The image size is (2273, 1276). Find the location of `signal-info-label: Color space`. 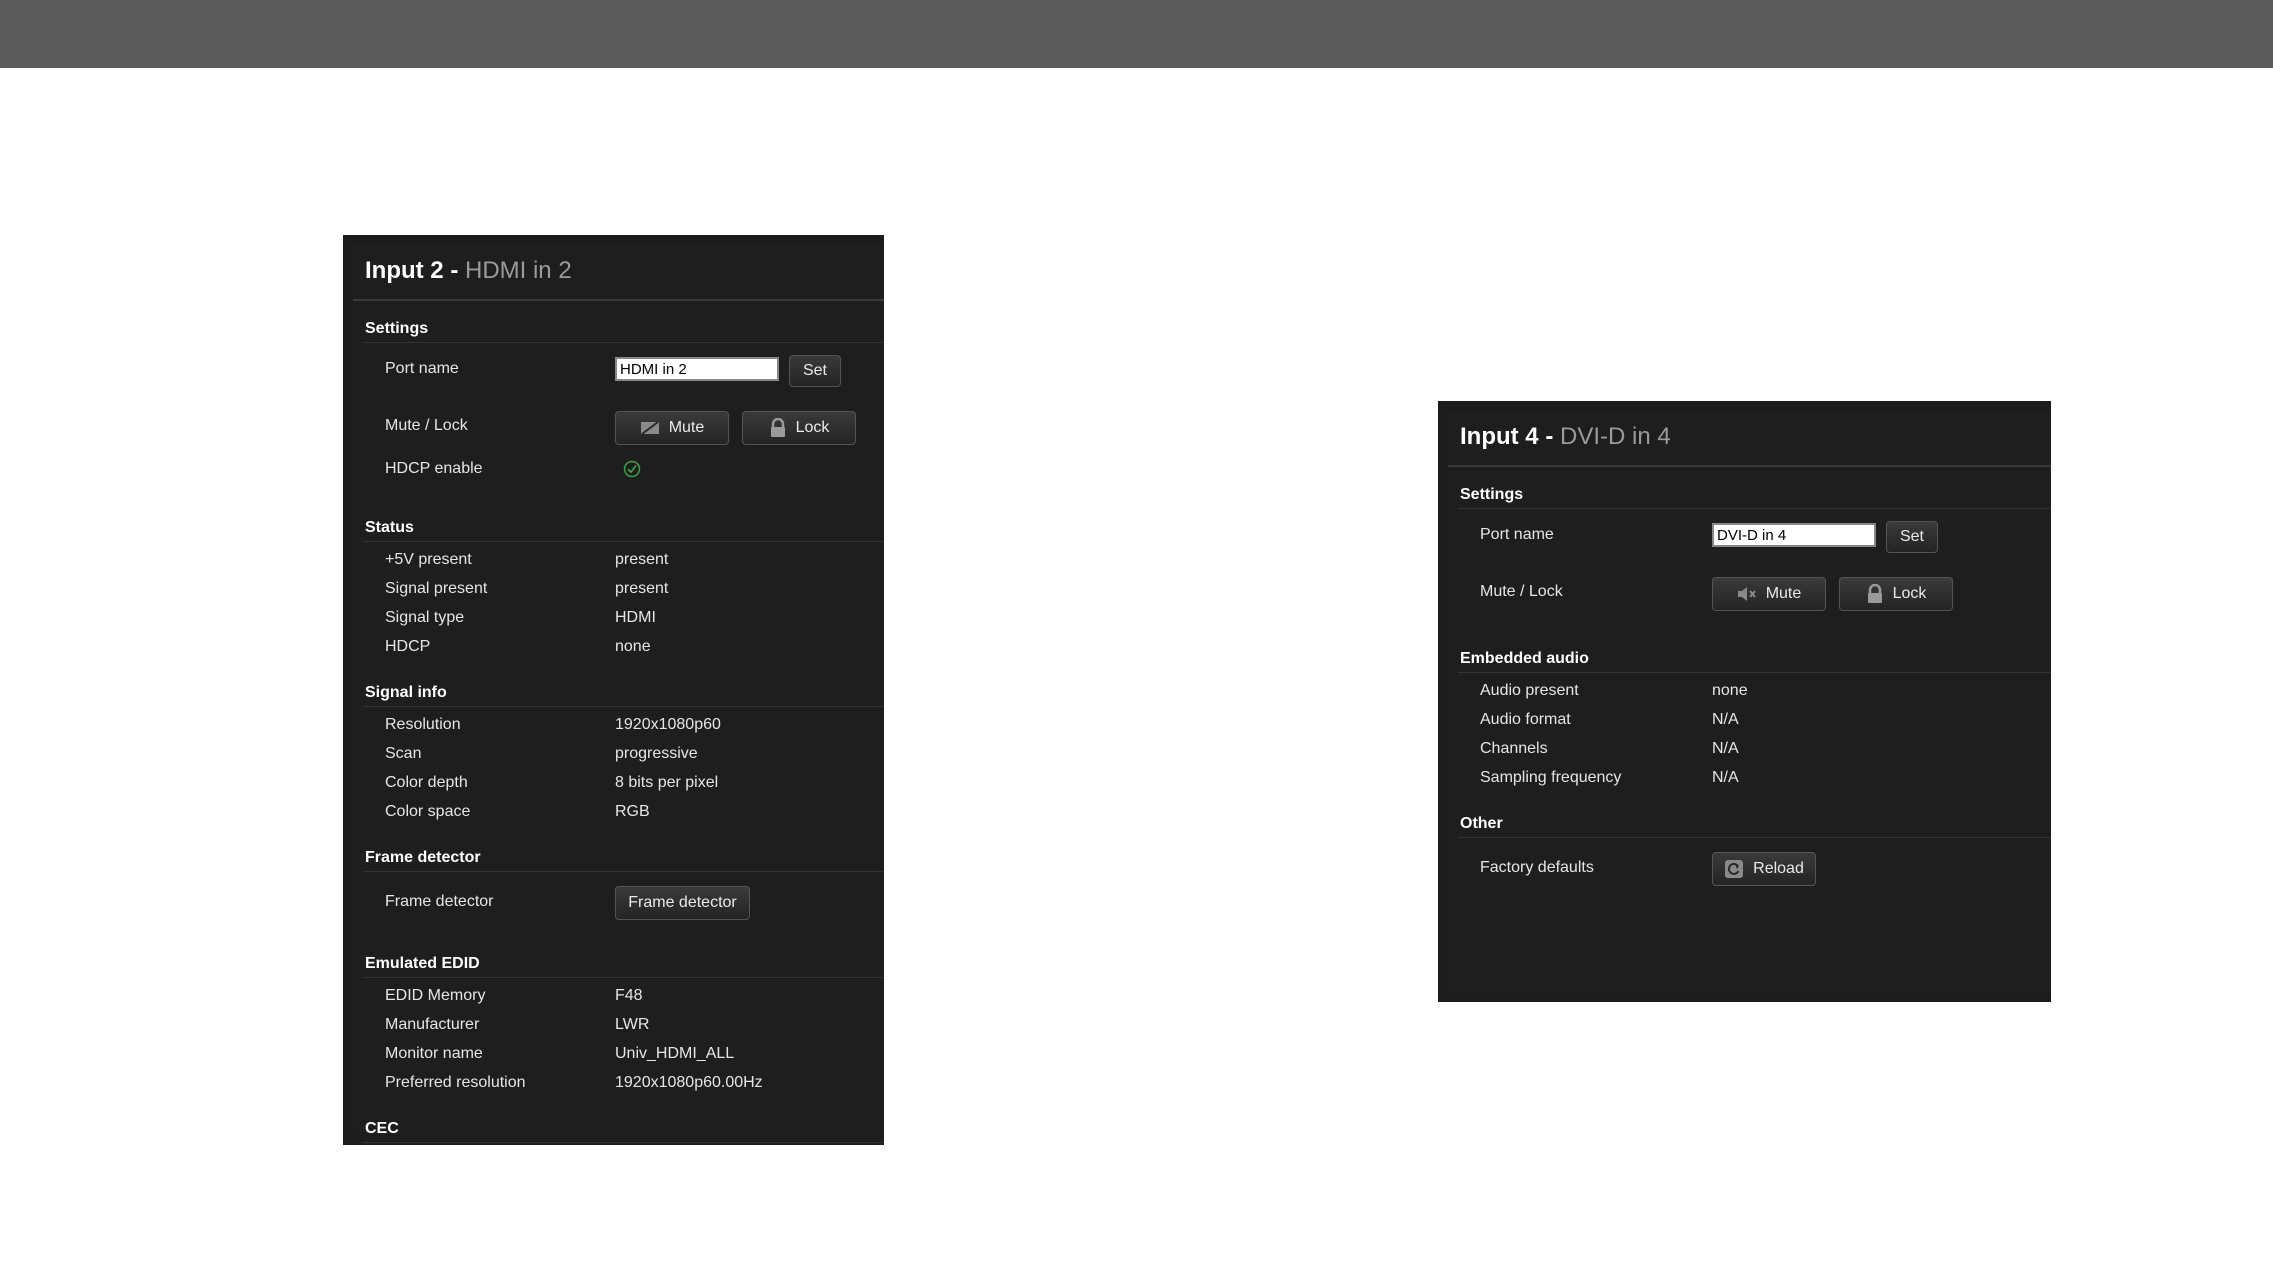

signal-info-label: Color space is located at coordinates (428, 811).